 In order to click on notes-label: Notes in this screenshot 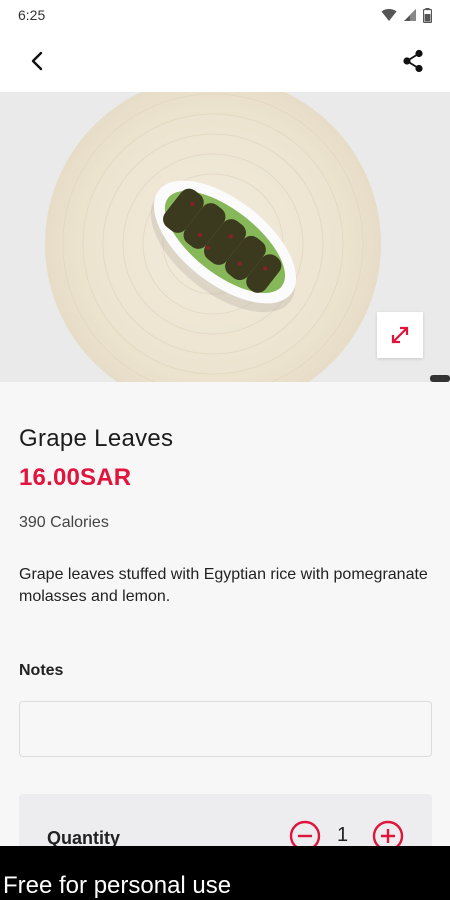, I will do `click(41, 670)`.